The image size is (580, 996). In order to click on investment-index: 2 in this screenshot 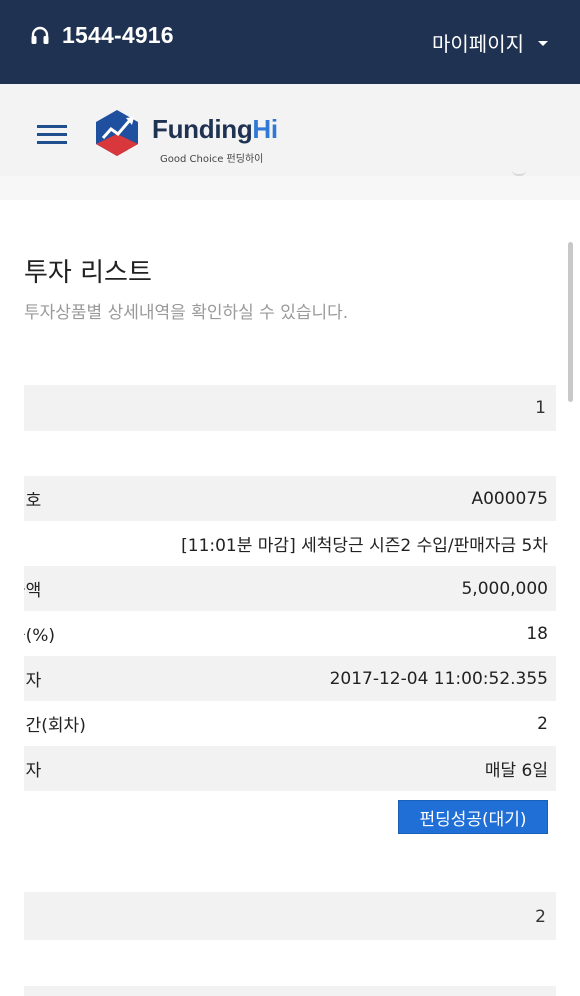, I will do `click(540, 917)`.